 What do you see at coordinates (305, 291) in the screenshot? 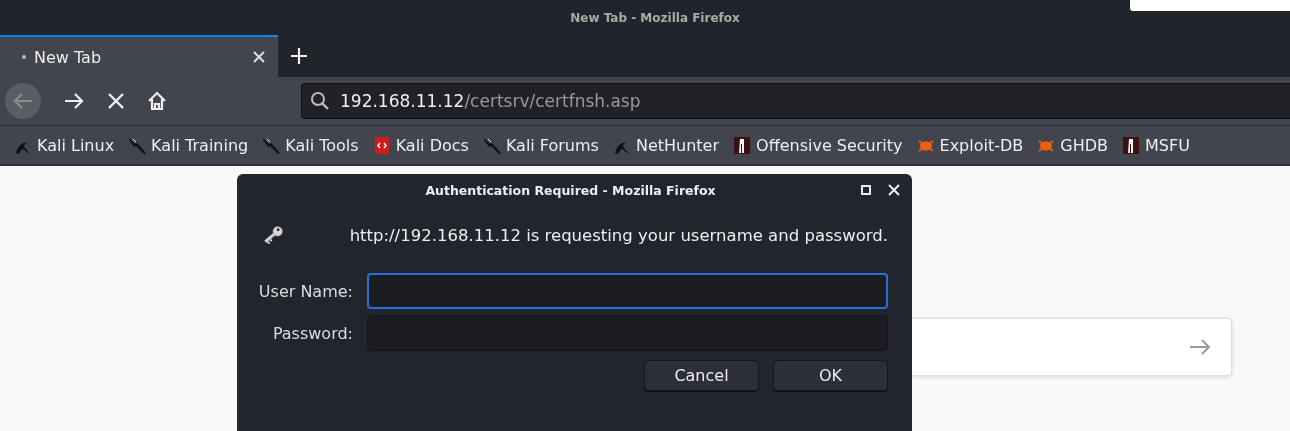
I see `field-label: User Name:` at bounding box center [305, 291].